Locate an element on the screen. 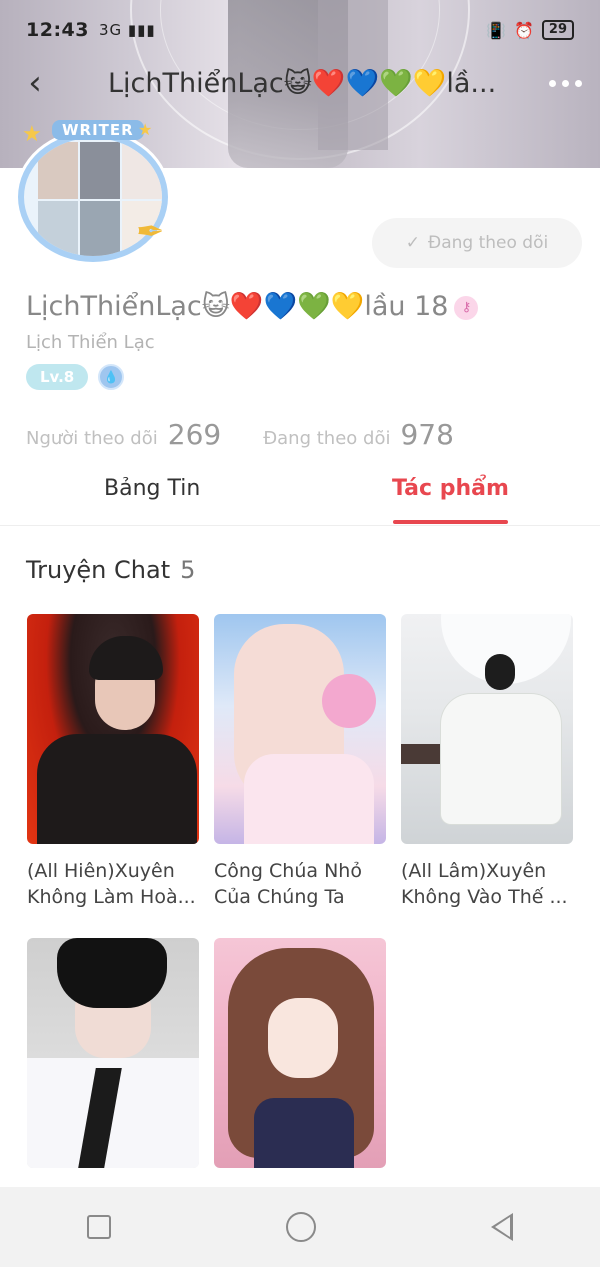 This screenshot has height=1267, width=600. section-title-text: Truyện Chat is located at coordinates (98, 570).